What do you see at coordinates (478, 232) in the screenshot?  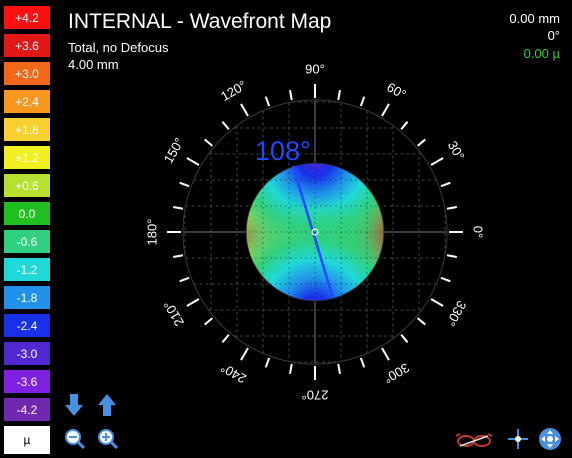 I see `degree-label: 0°` at bounding box center [478, 232].